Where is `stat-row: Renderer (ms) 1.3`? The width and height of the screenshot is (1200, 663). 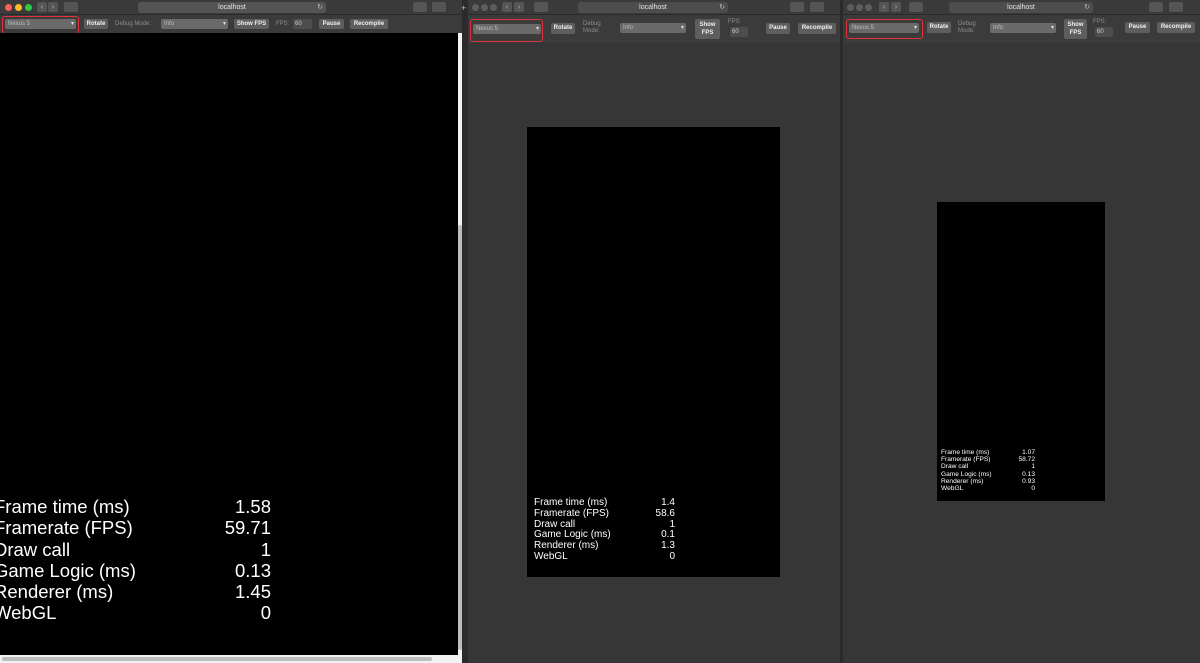 stat-row: Renderer (ms) 1.3 is located at coordinates (604, 546).